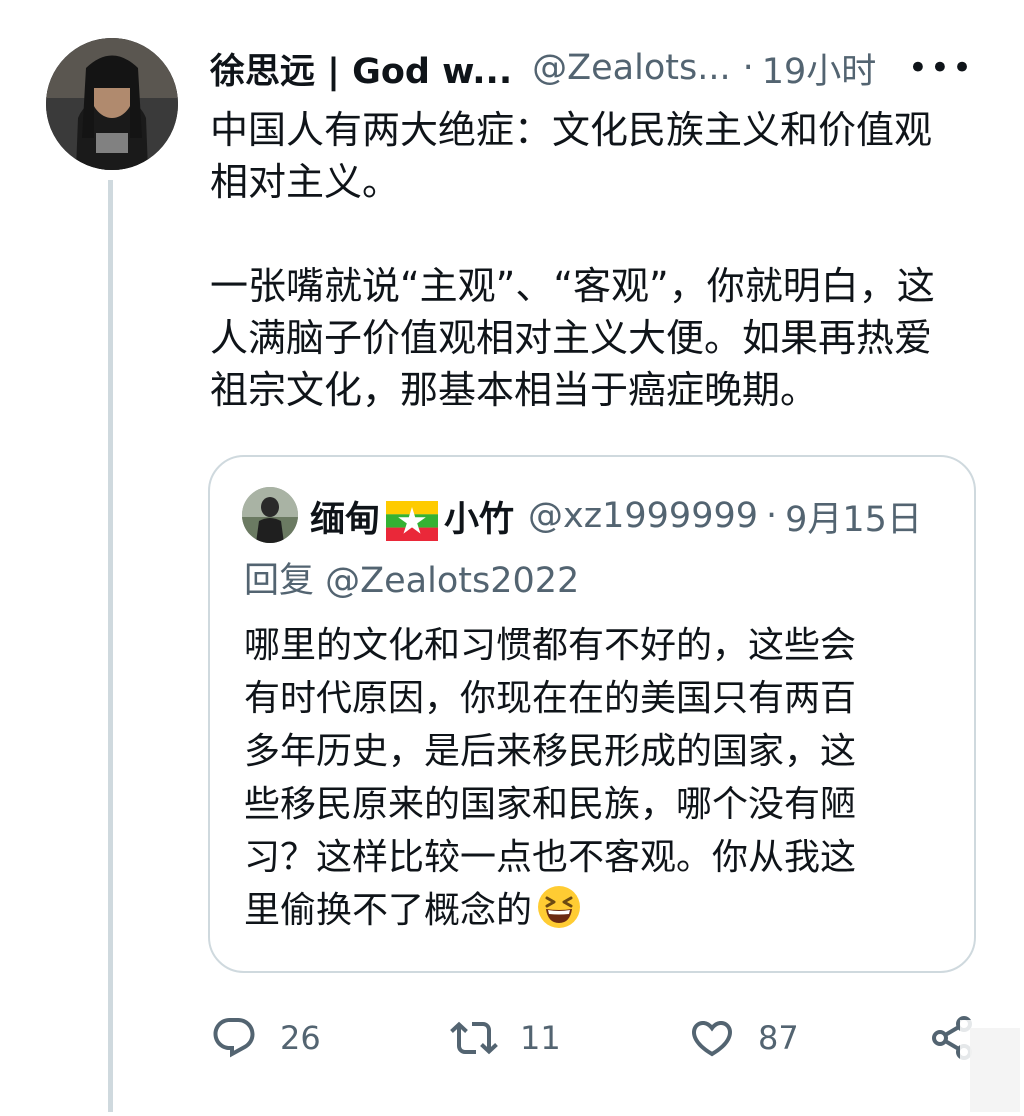 The image size is (1024, 1116). I want to click on reply-button: 26, so click(265, 1038).